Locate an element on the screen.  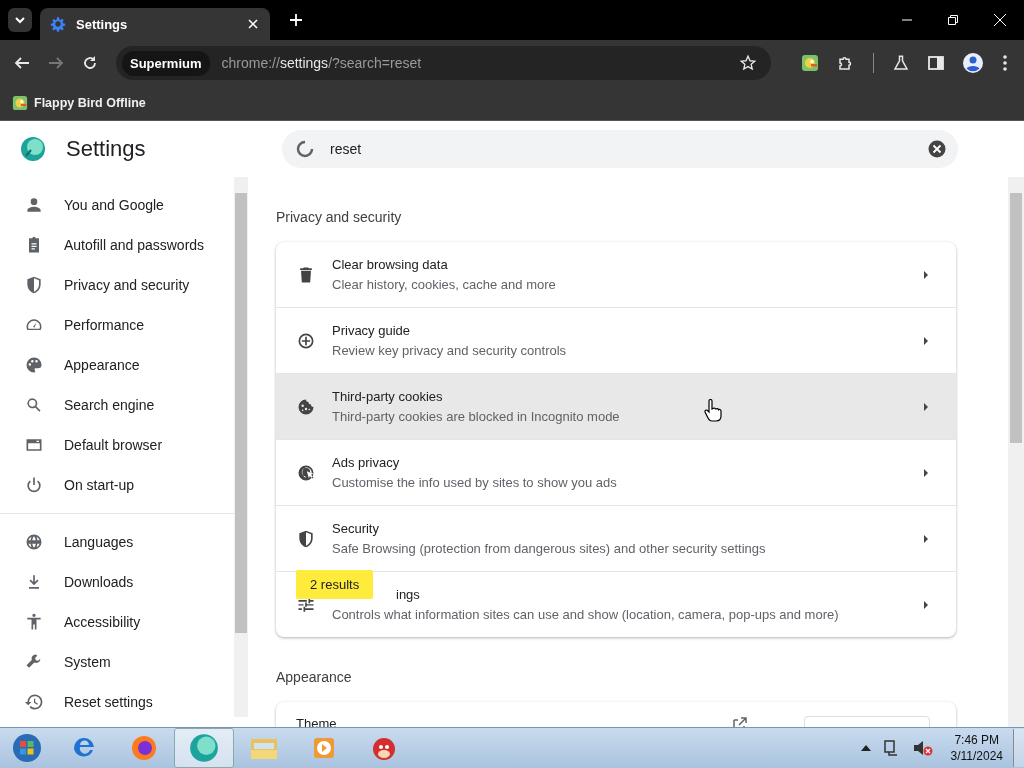
nav-label: Autofill and passwords is located at coordinates (134, 245).